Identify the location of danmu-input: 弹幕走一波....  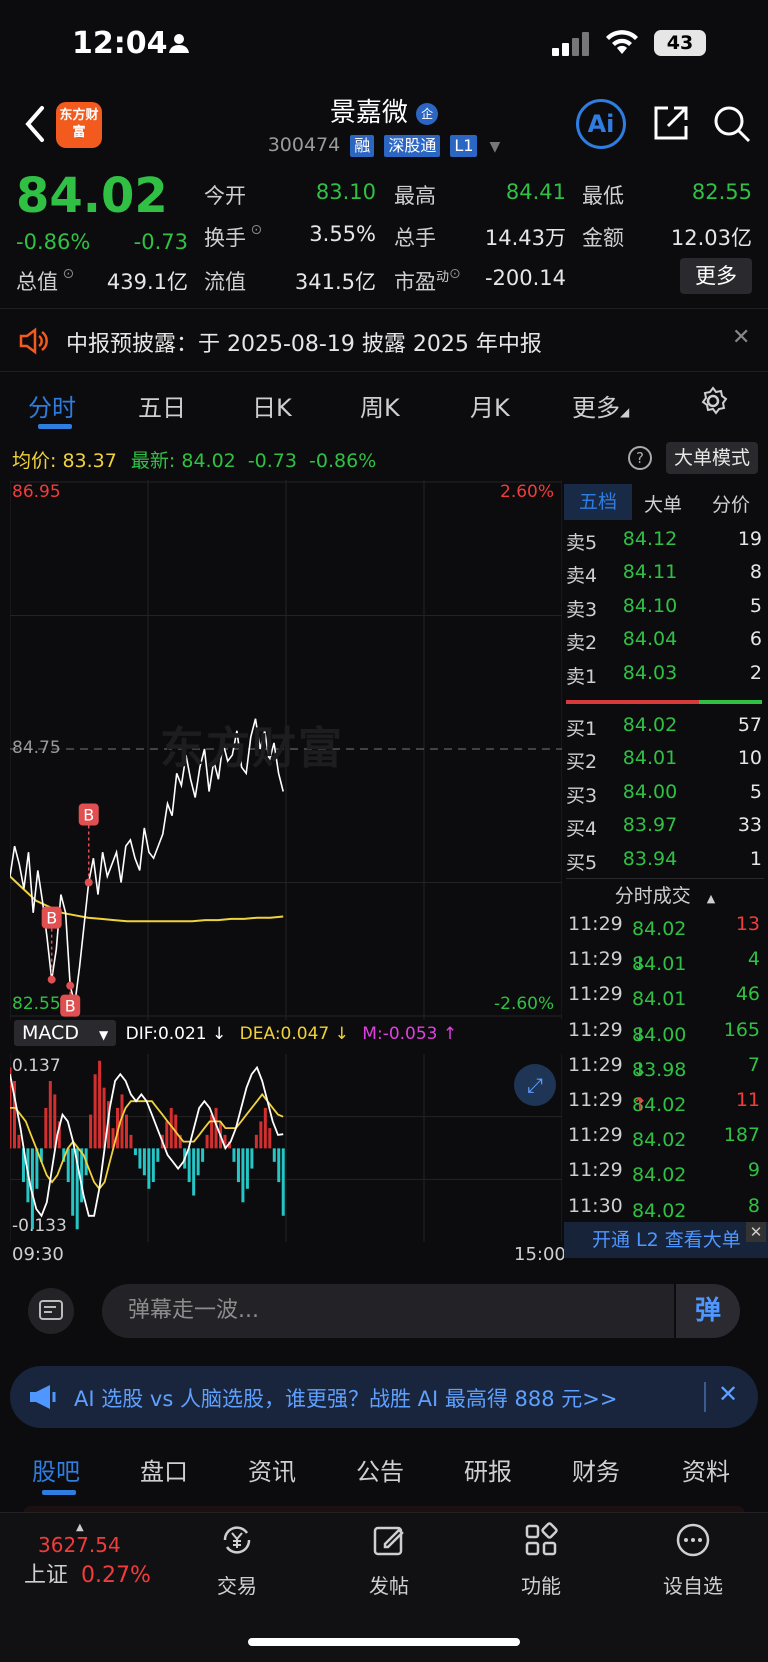
(388, 1311).